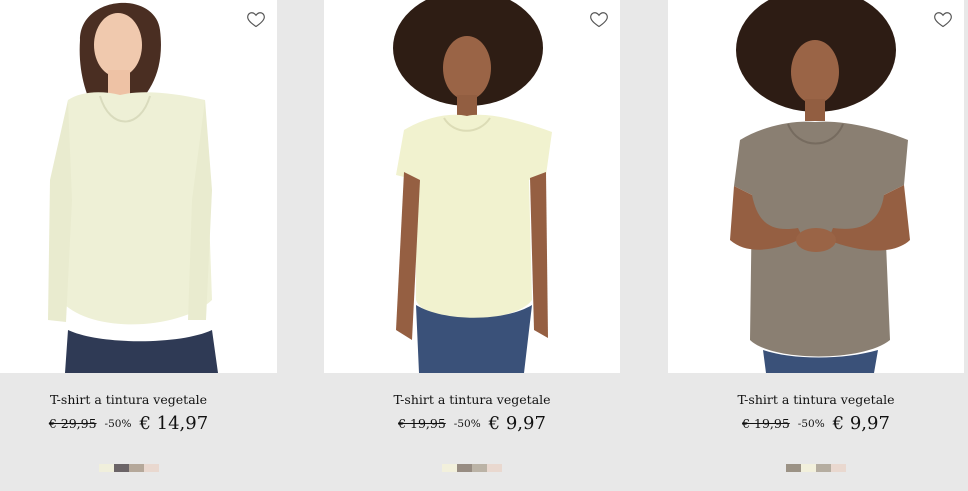 Image resolution: width=968 pixels, height=491 pixels. What do you see at coordinates (138, 423) in the screenshot?
I see `product-prices: € 29,95 -50% € 14,97` at bounding box center [138, 423].